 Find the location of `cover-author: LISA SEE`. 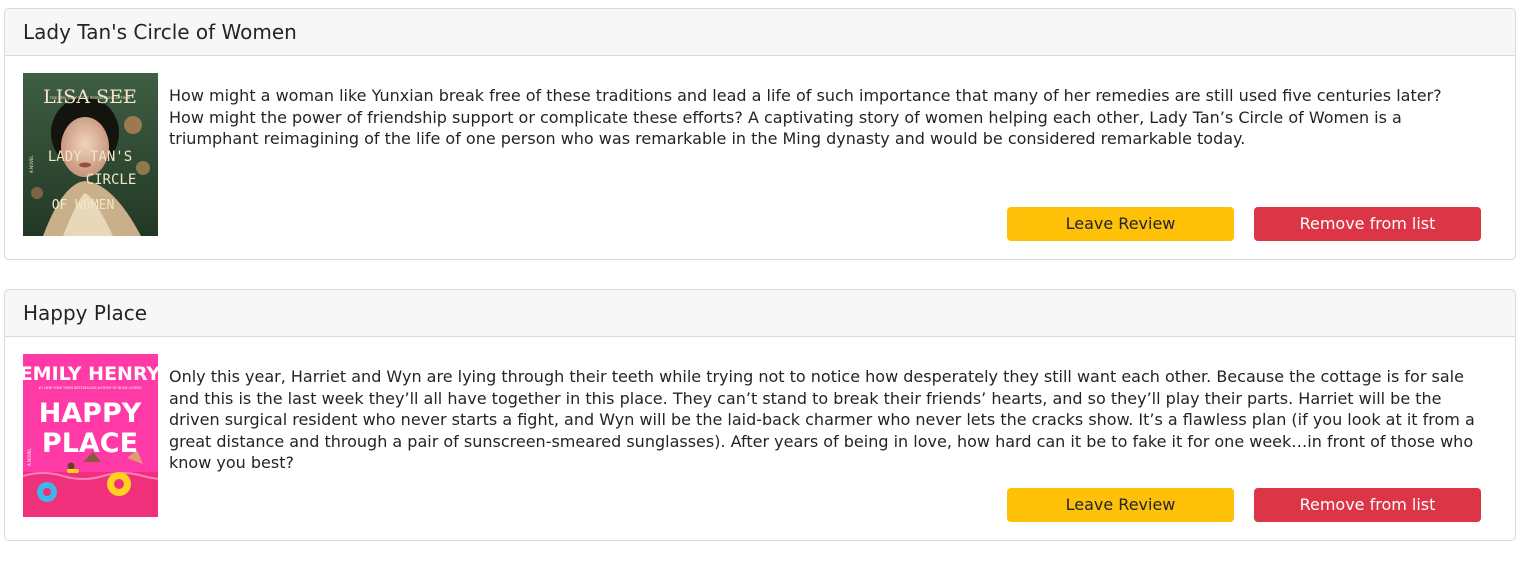

cover-author: LISA SEE is located at coordinates (90, 97).